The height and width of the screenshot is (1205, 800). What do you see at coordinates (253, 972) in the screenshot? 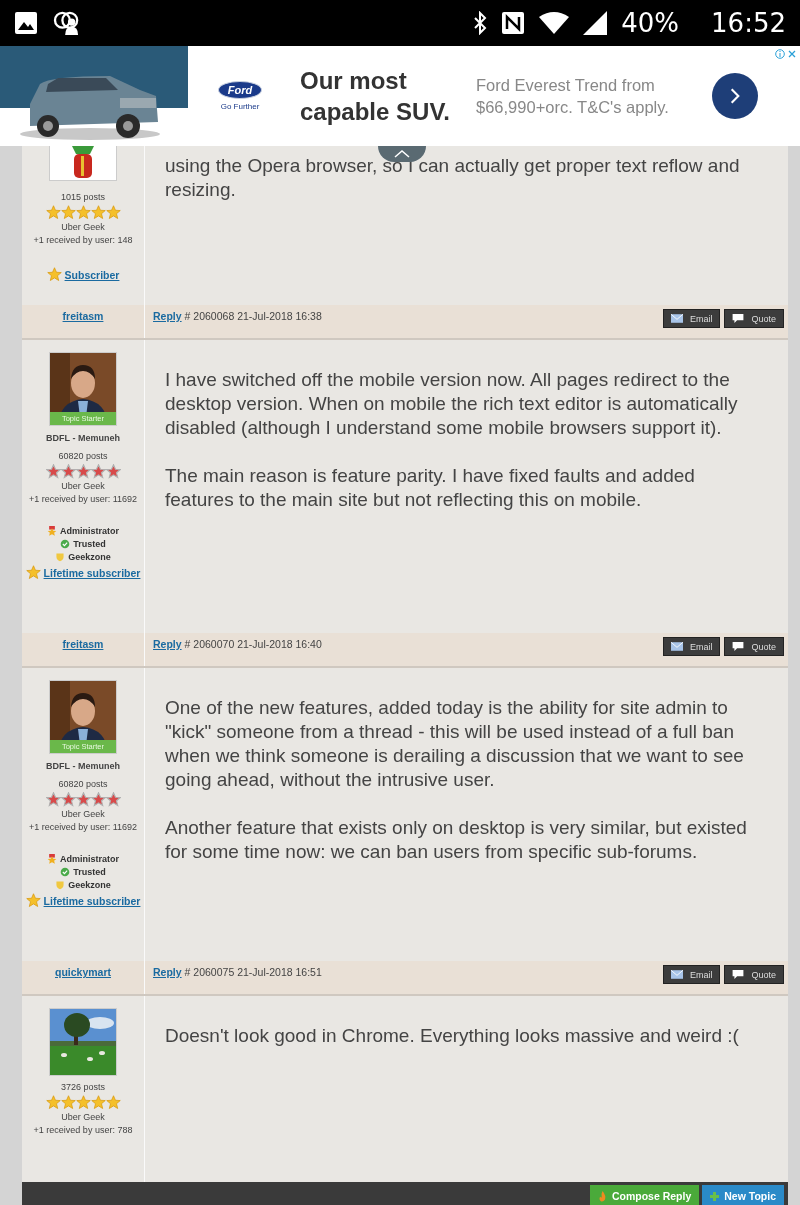
I see `post-meta: # 2060075 21-Jul-2018 16:51` at bounding box center [253, 972].